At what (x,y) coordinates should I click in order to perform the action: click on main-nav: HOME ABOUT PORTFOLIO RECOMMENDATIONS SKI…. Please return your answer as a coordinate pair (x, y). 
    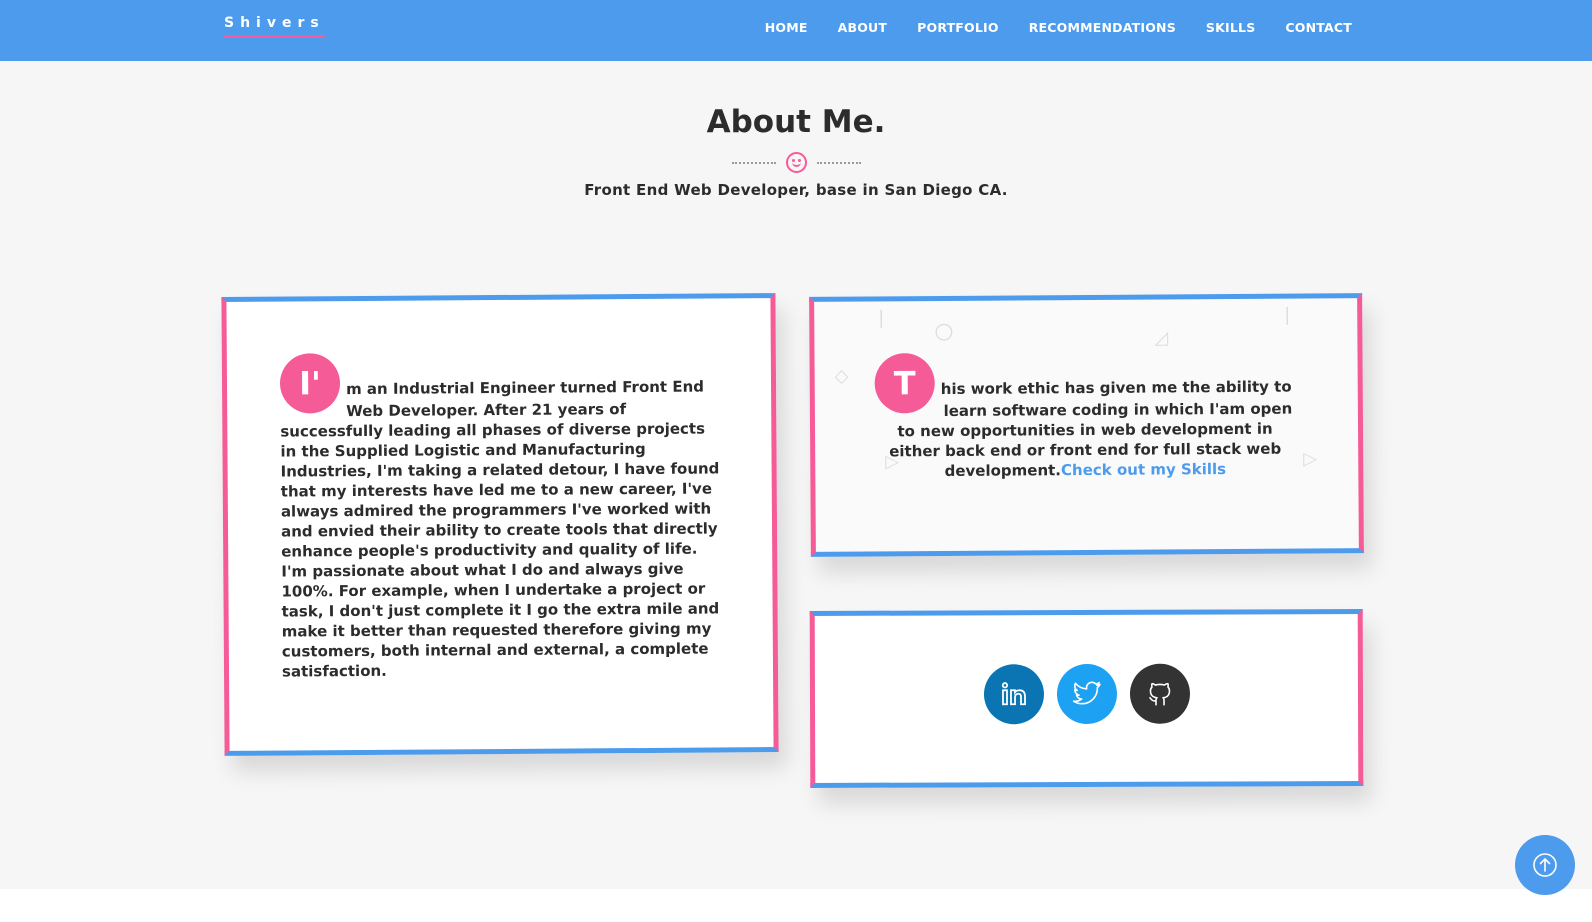
    Looking at the image, I should click on (1043, 27).